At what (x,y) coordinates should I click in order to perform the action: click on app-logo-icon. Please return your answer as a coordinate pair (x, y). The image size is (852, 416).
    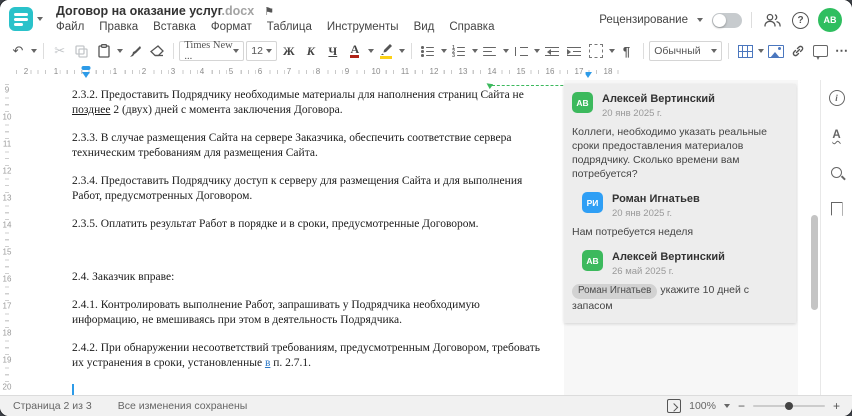
    Looking at the image, I should click on (21, 19).